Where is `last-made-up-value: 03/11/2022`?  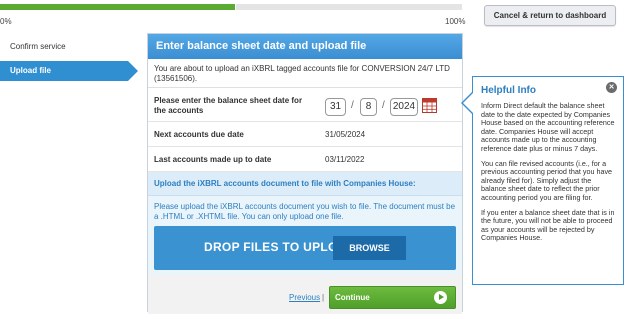
last-made-up-value: 03/11/2022 is located at coordinates (345, 159).